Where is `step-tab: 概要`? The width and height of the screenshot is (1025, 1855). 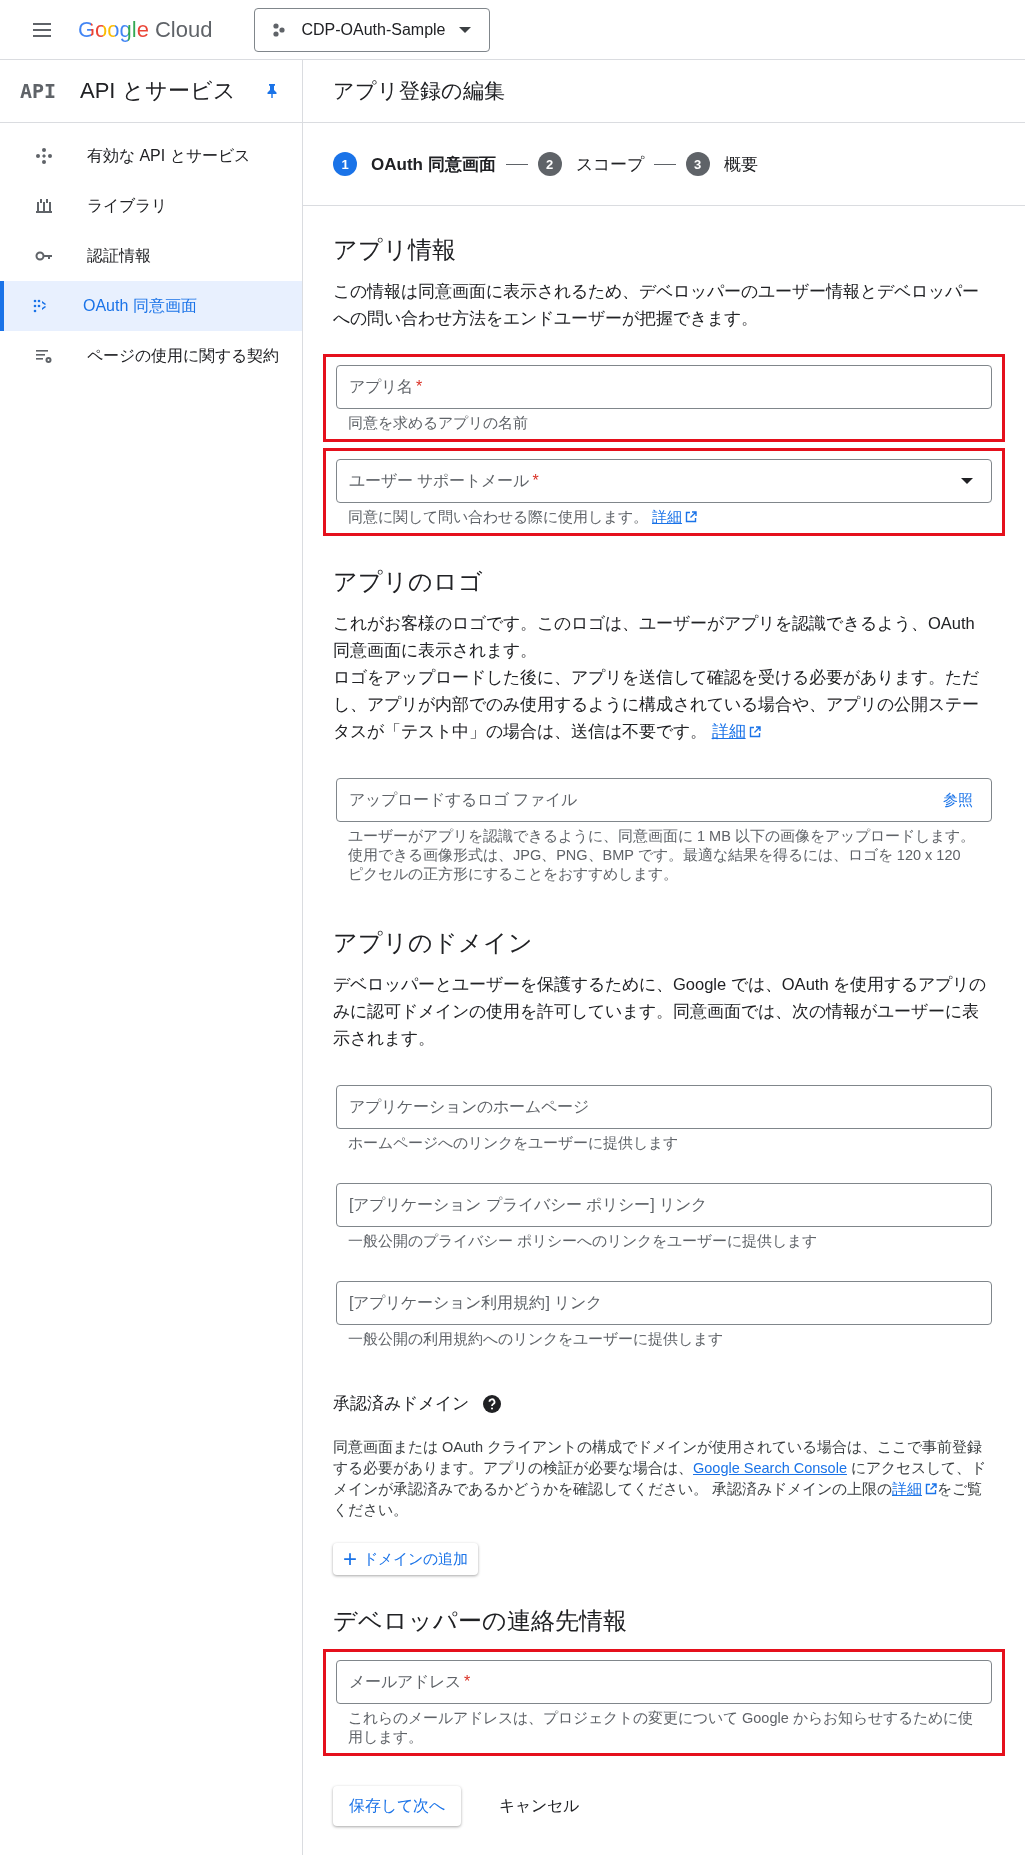 step-tab: 概要 is located at coordinates (740, 164).